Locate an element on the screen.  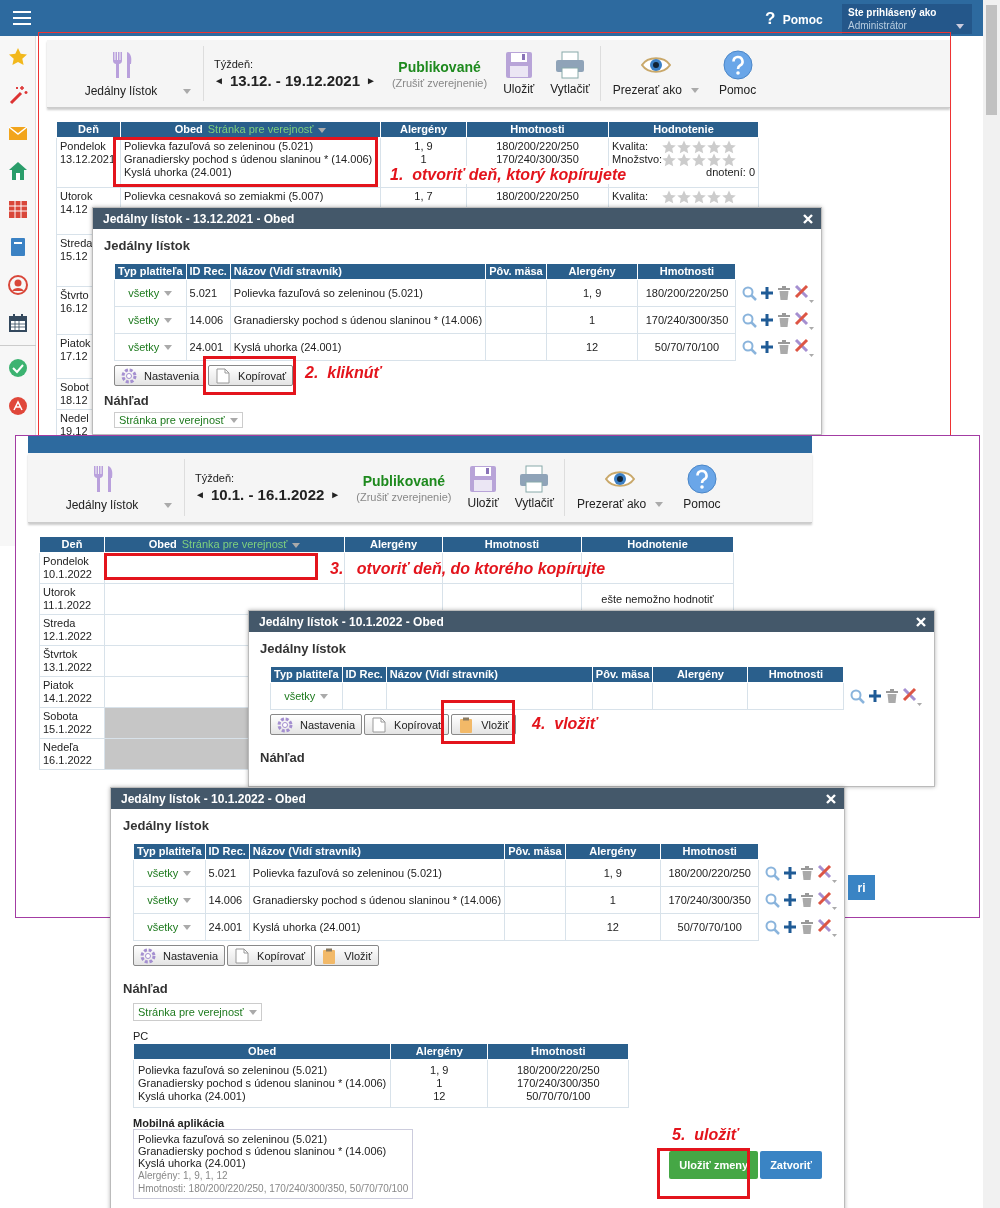
close-button: Zatvoriť is located at coordinates (791, 1165).